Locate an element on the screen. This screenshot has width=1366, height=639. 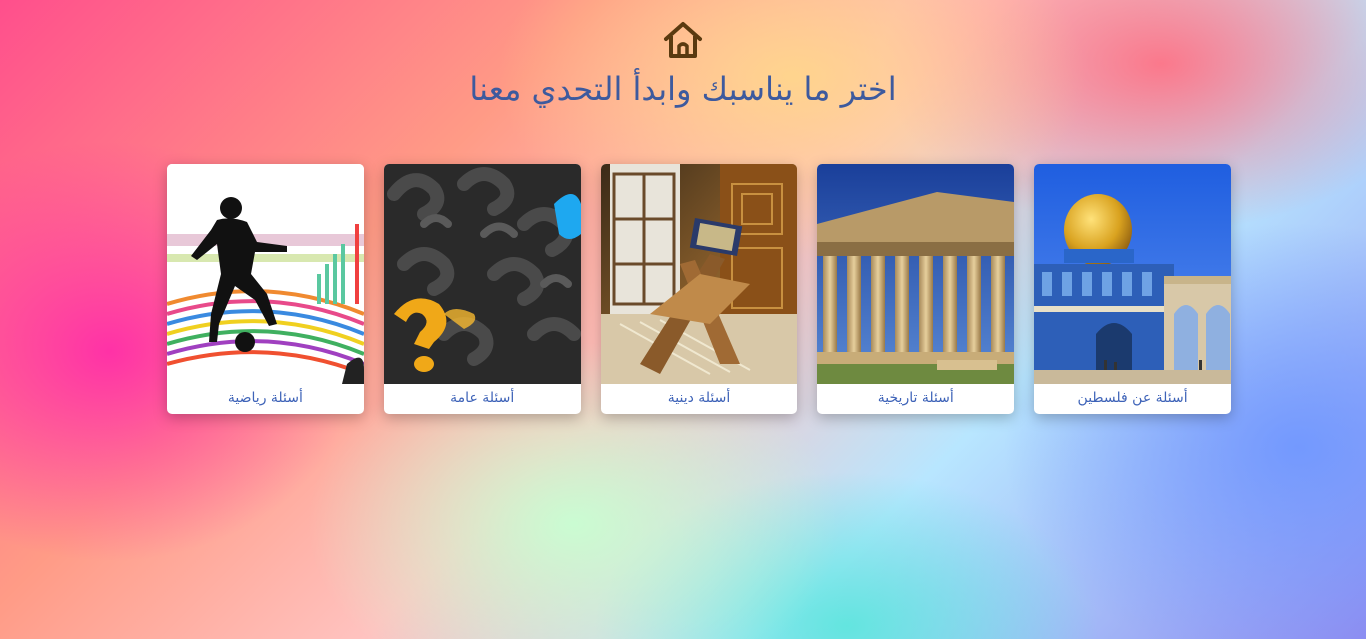
category-card-general: أسئلة عامة is located at coordinates (482, 289).